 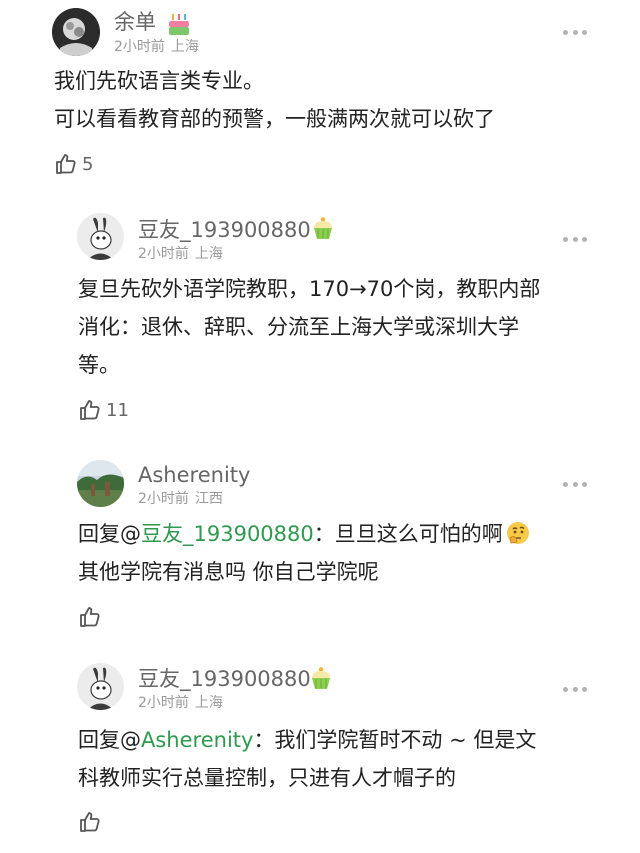 I want to click on comment-line: 科教师实行总量控制，只进有人才帽子的, so click(x=267, y=778).